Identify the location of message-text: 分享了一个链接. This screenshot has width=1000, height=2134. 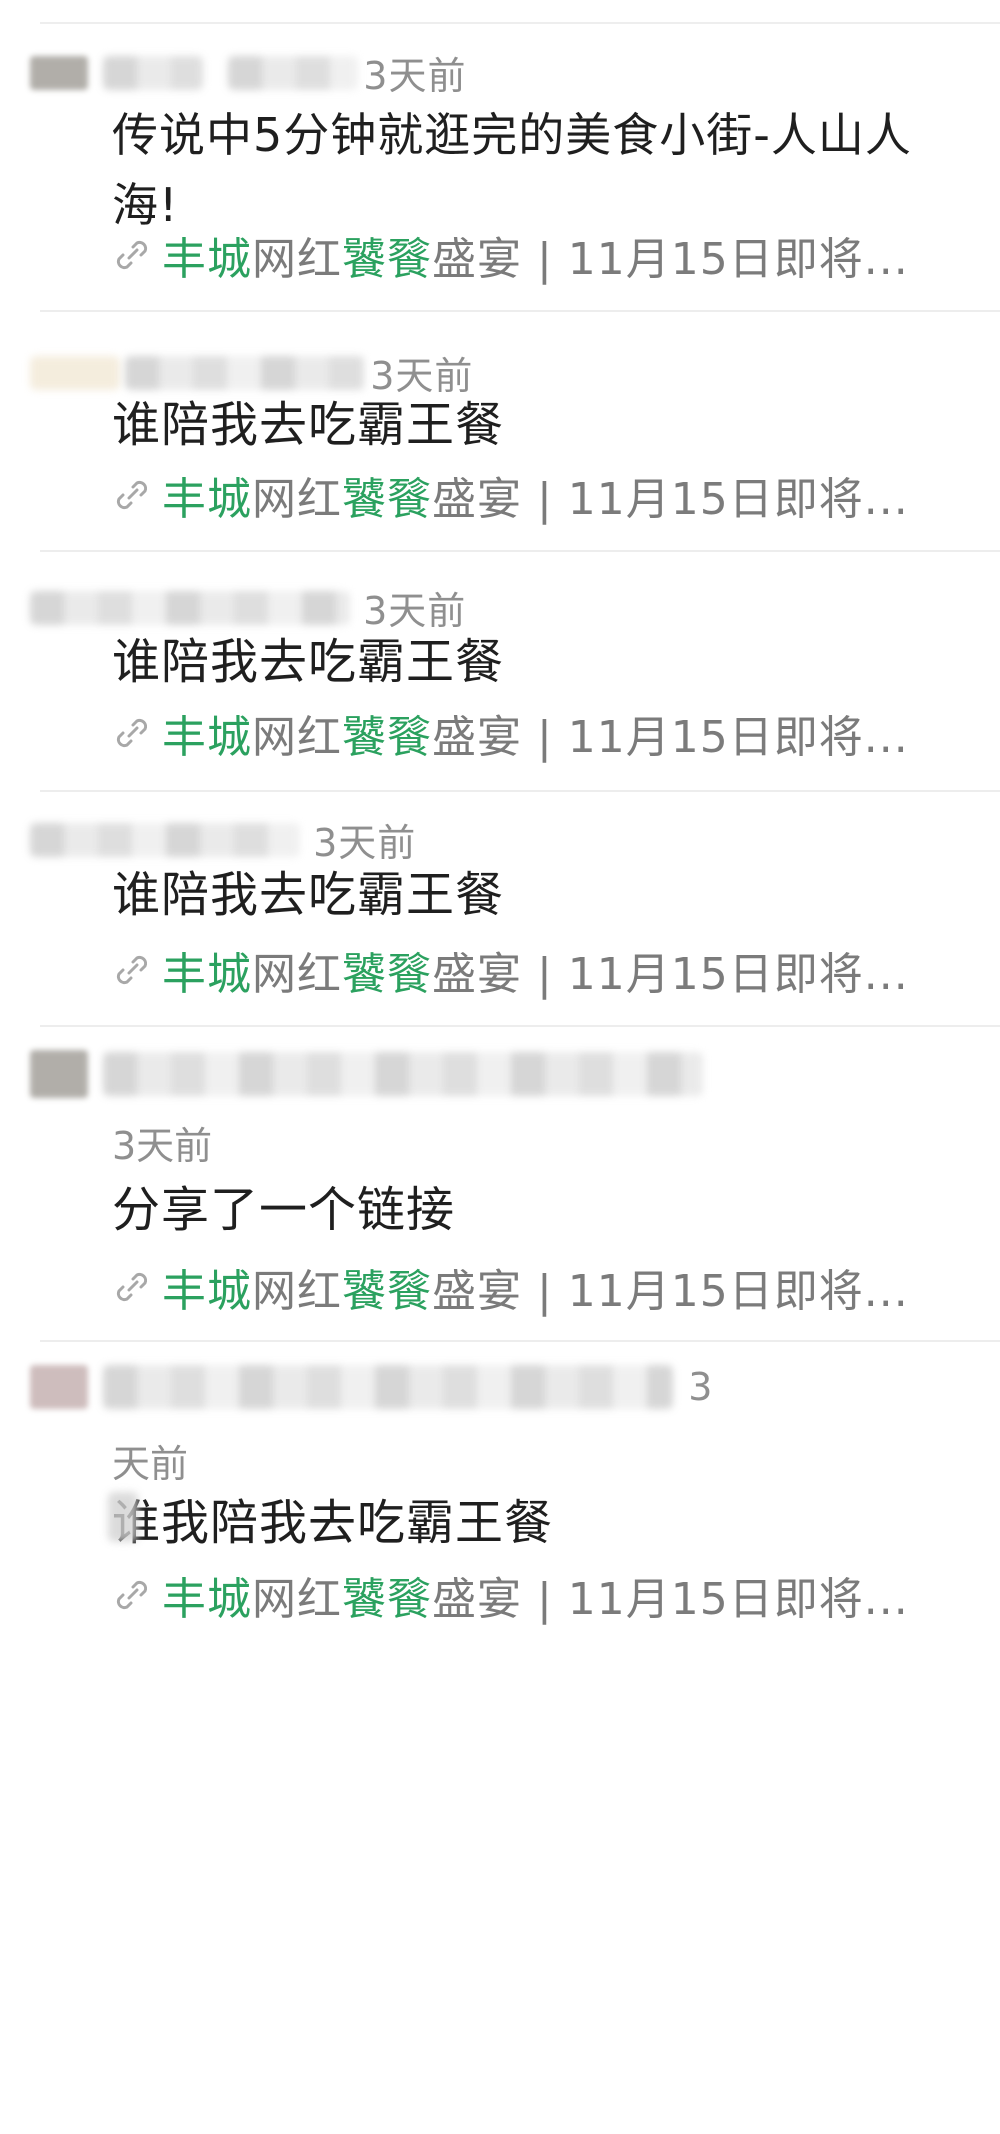
(284, 1210).